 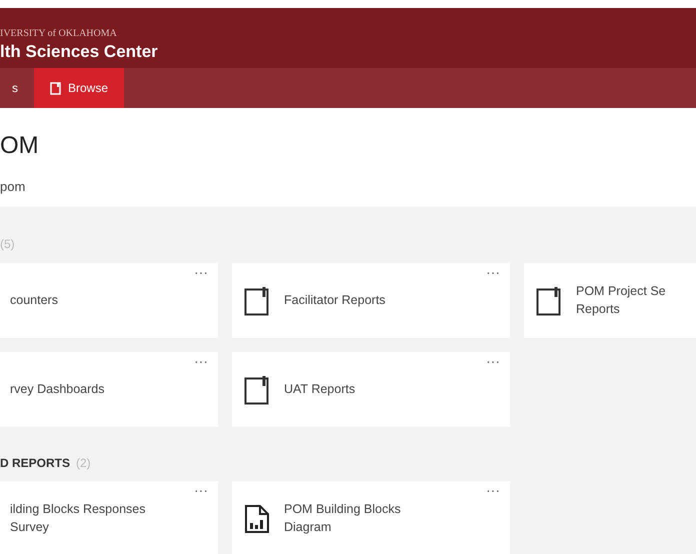 I want to click on tile-title: POM Project Se Reports, so click(x=621, y=300).